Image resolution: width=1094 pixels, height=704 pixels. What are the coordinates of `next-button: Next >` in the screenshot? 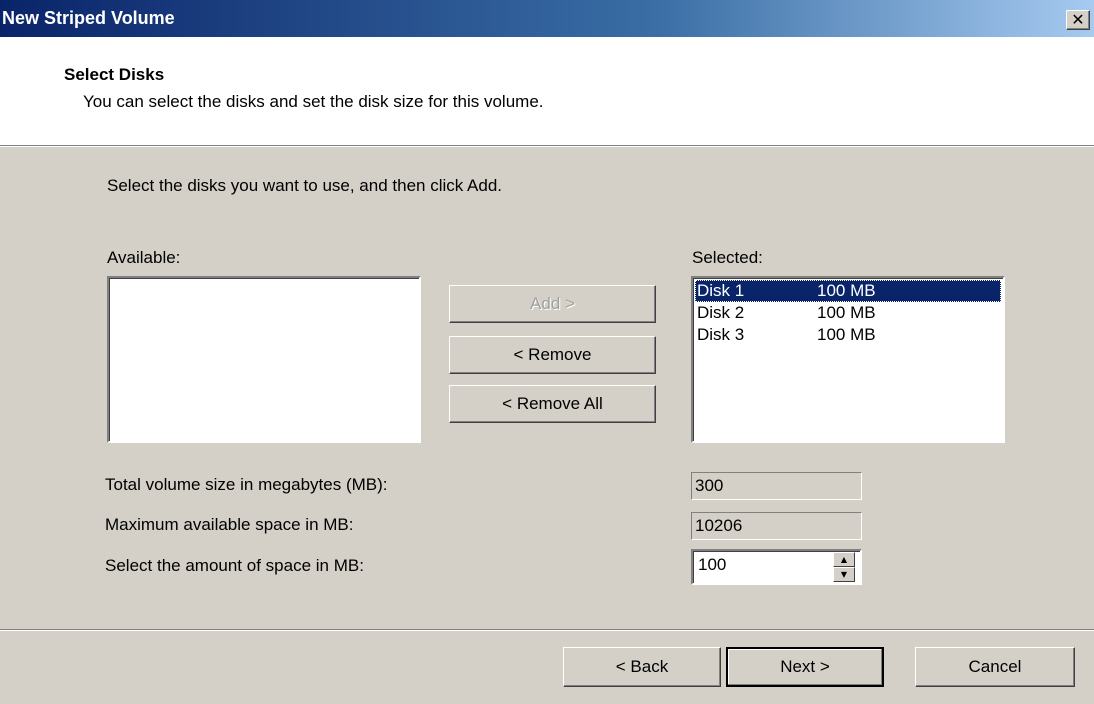 It's located at (805, 667).